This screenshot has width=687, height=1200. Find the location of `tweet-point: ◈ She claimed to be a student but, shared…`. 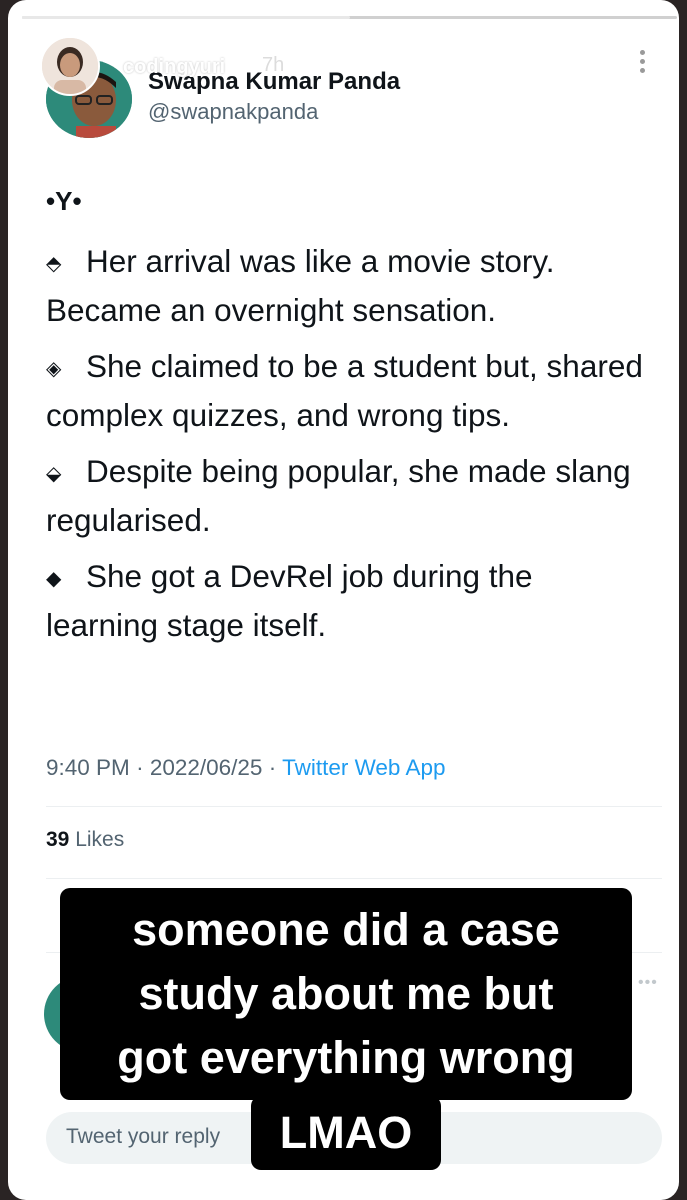

tweet-point: ◈ She claimed to be a student but, shared… is located at coordinates (346, 390).